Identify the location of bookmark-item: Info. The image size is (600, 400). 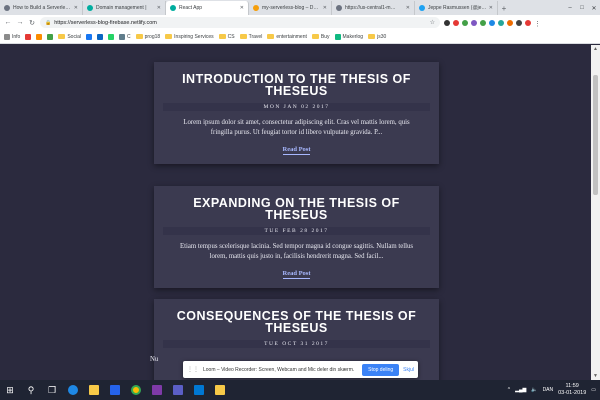
(12, 36).